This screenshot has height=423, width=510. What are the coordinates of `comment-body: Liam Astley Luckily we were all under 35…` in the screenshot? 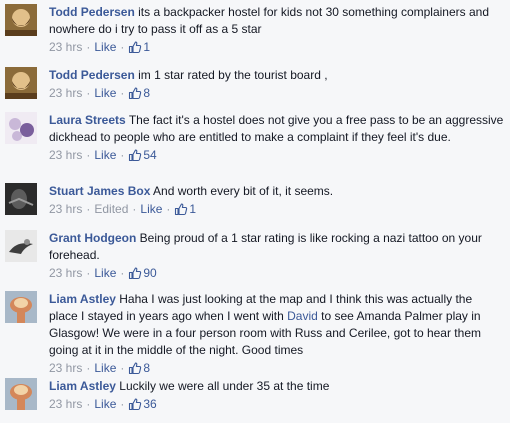 It's located at (276, 395).